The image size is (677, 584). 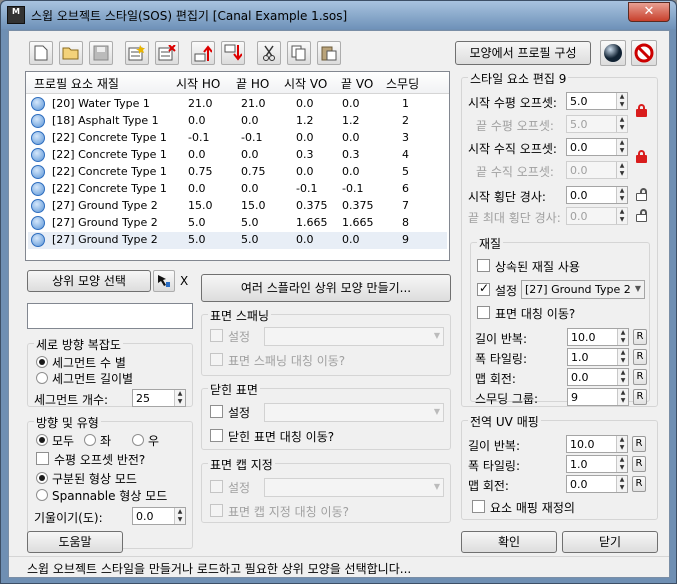 I want to click on cut-button, so click(x=269, y=53).